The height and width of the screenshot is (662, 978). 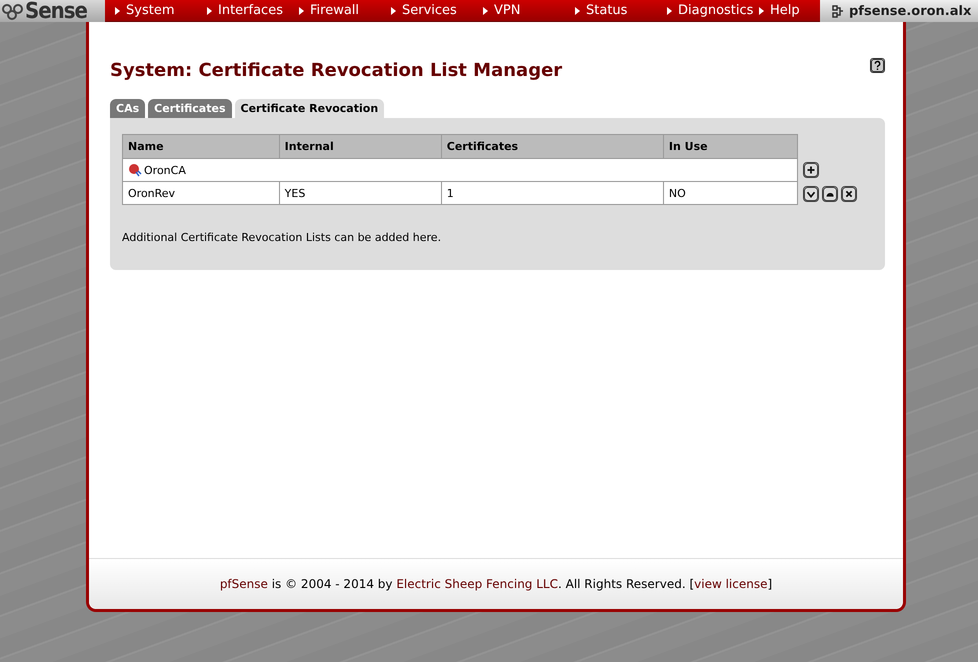 I want to click on add-button, so click(x=811, y=170).